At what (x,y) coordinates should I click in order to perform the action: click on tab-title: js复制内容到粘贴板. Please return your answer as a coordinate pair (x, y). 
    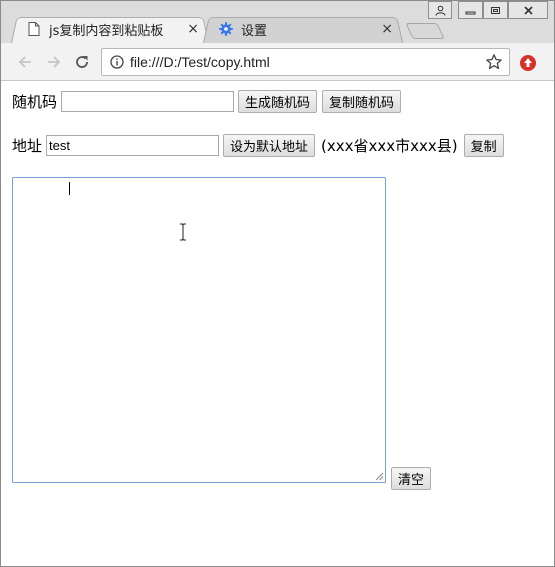
    Looking at the image, I should click on (106, 31).